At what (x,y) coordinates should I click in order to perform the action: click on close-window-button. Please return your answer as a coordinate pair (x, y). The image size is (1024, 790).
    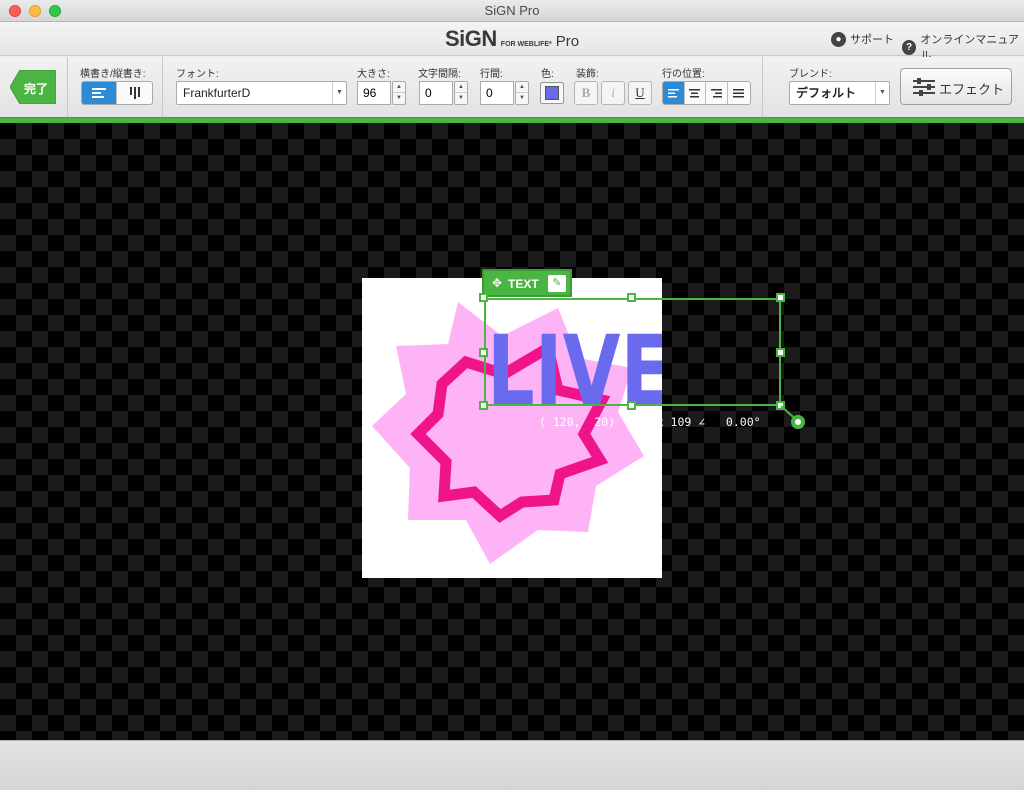
    Looking at the image, I should click on (15, 11).